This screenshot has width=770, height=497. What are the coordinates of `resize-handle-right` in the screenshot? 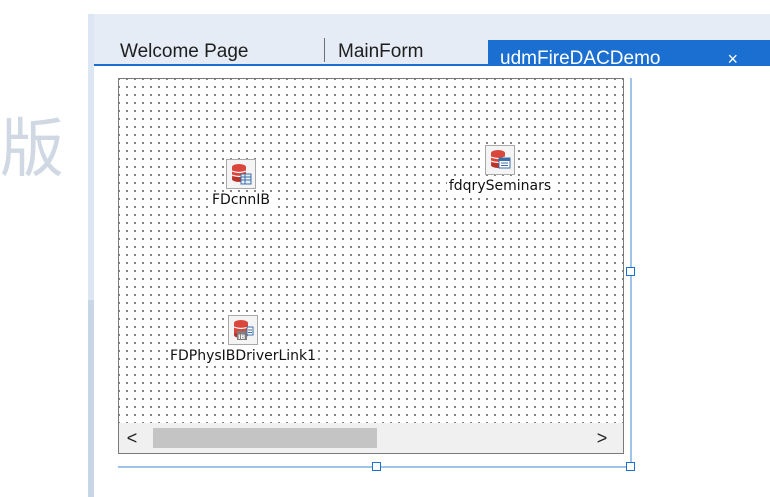 It's located at (630, 271).